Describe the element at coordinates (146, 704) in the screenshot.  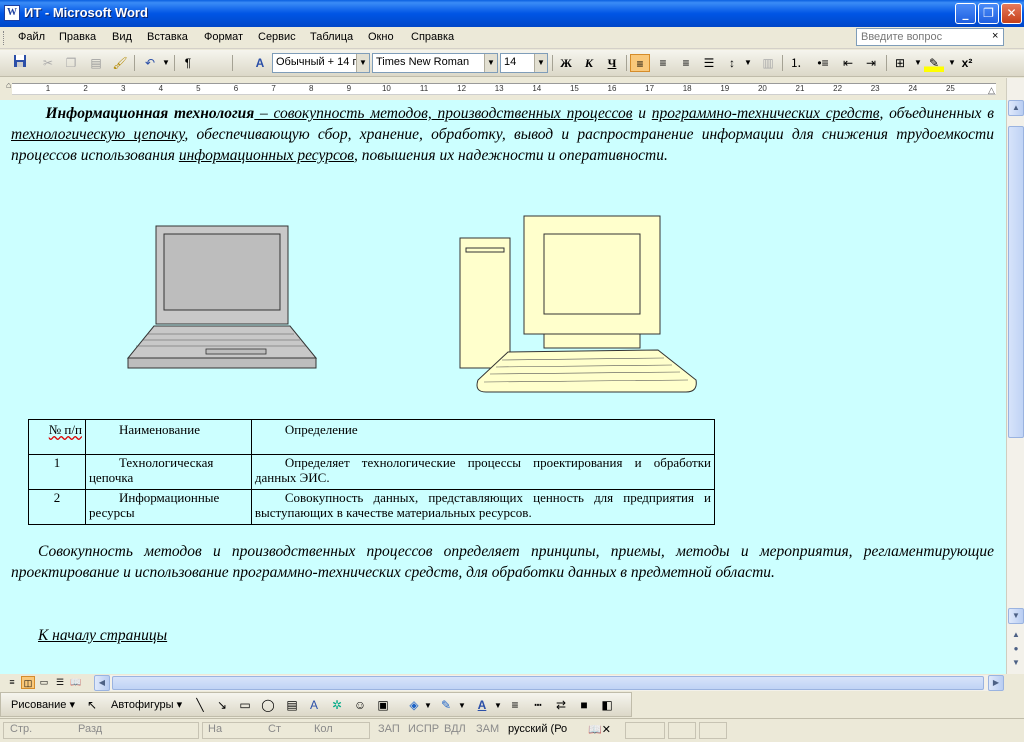
I see `autoshapes-menu-button: Автофигуры ▾` at that location.